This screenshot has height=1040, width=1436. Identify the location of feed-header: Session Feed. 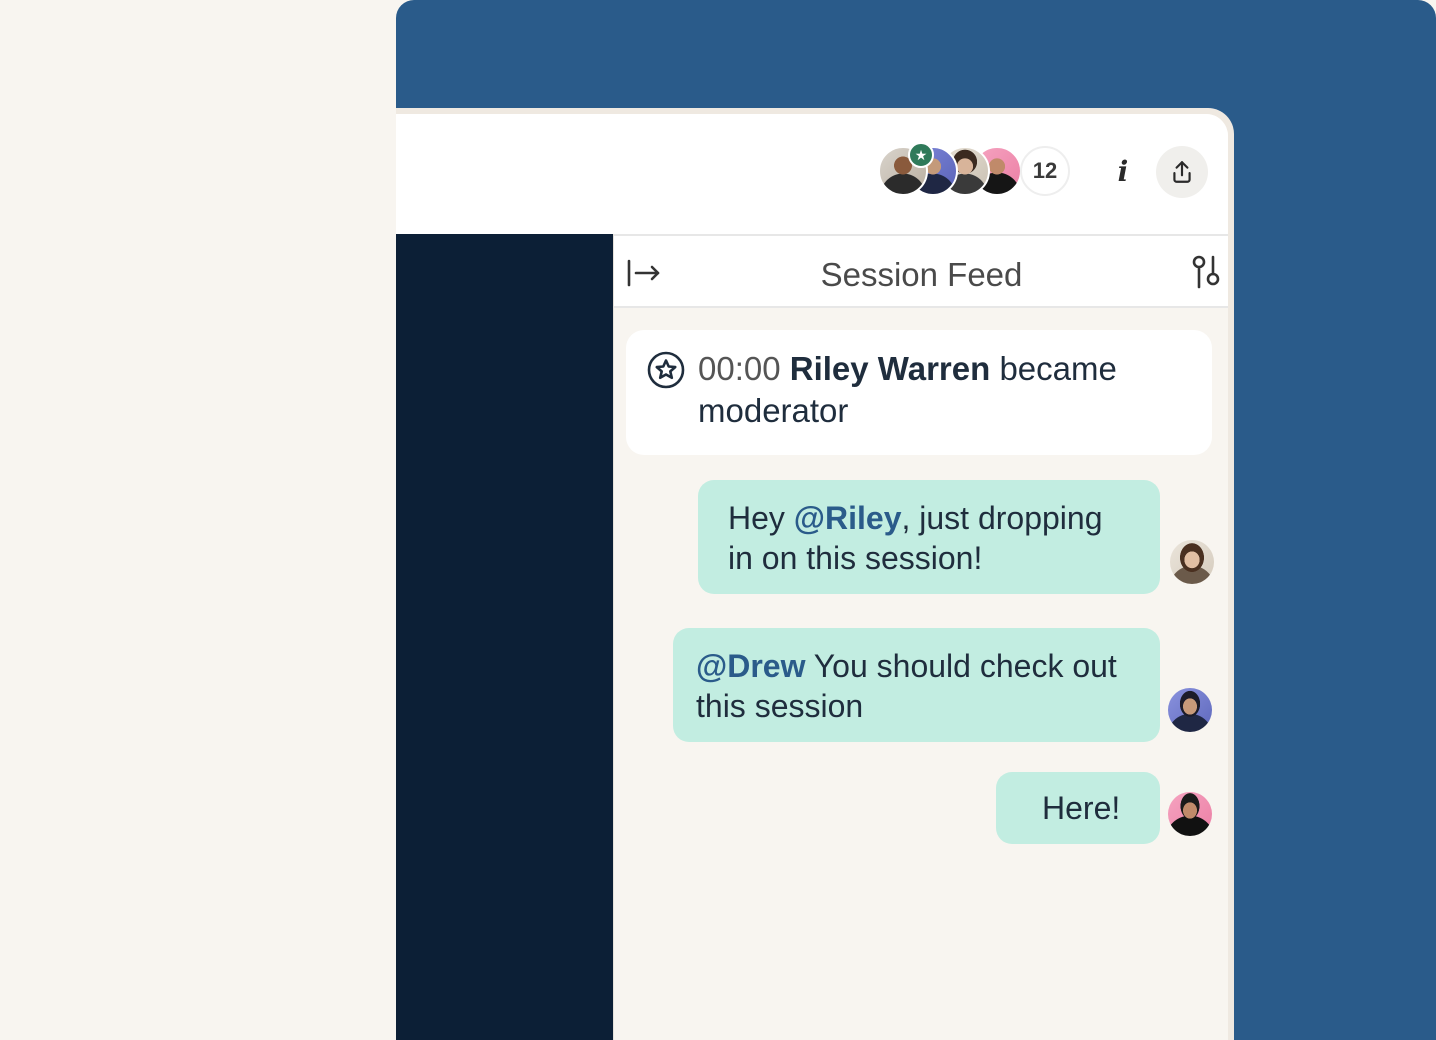
(921, 271).